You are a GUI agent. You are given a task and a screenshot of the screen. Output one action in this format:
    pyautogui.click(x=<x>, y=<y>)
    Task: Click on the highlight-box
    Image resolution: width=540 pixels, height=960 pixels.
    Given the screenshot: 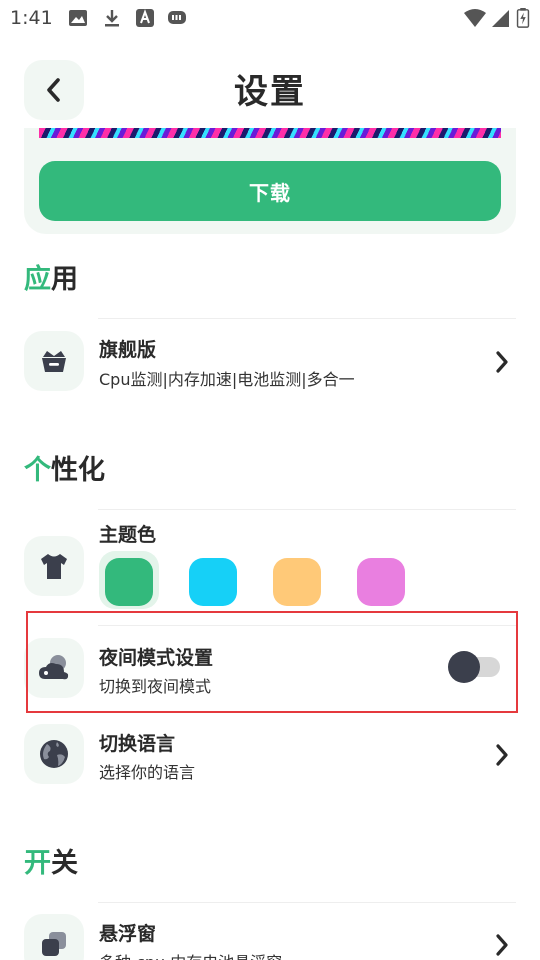 What is the action you would take?
    pyautogui.click(x=272, y=662)
    